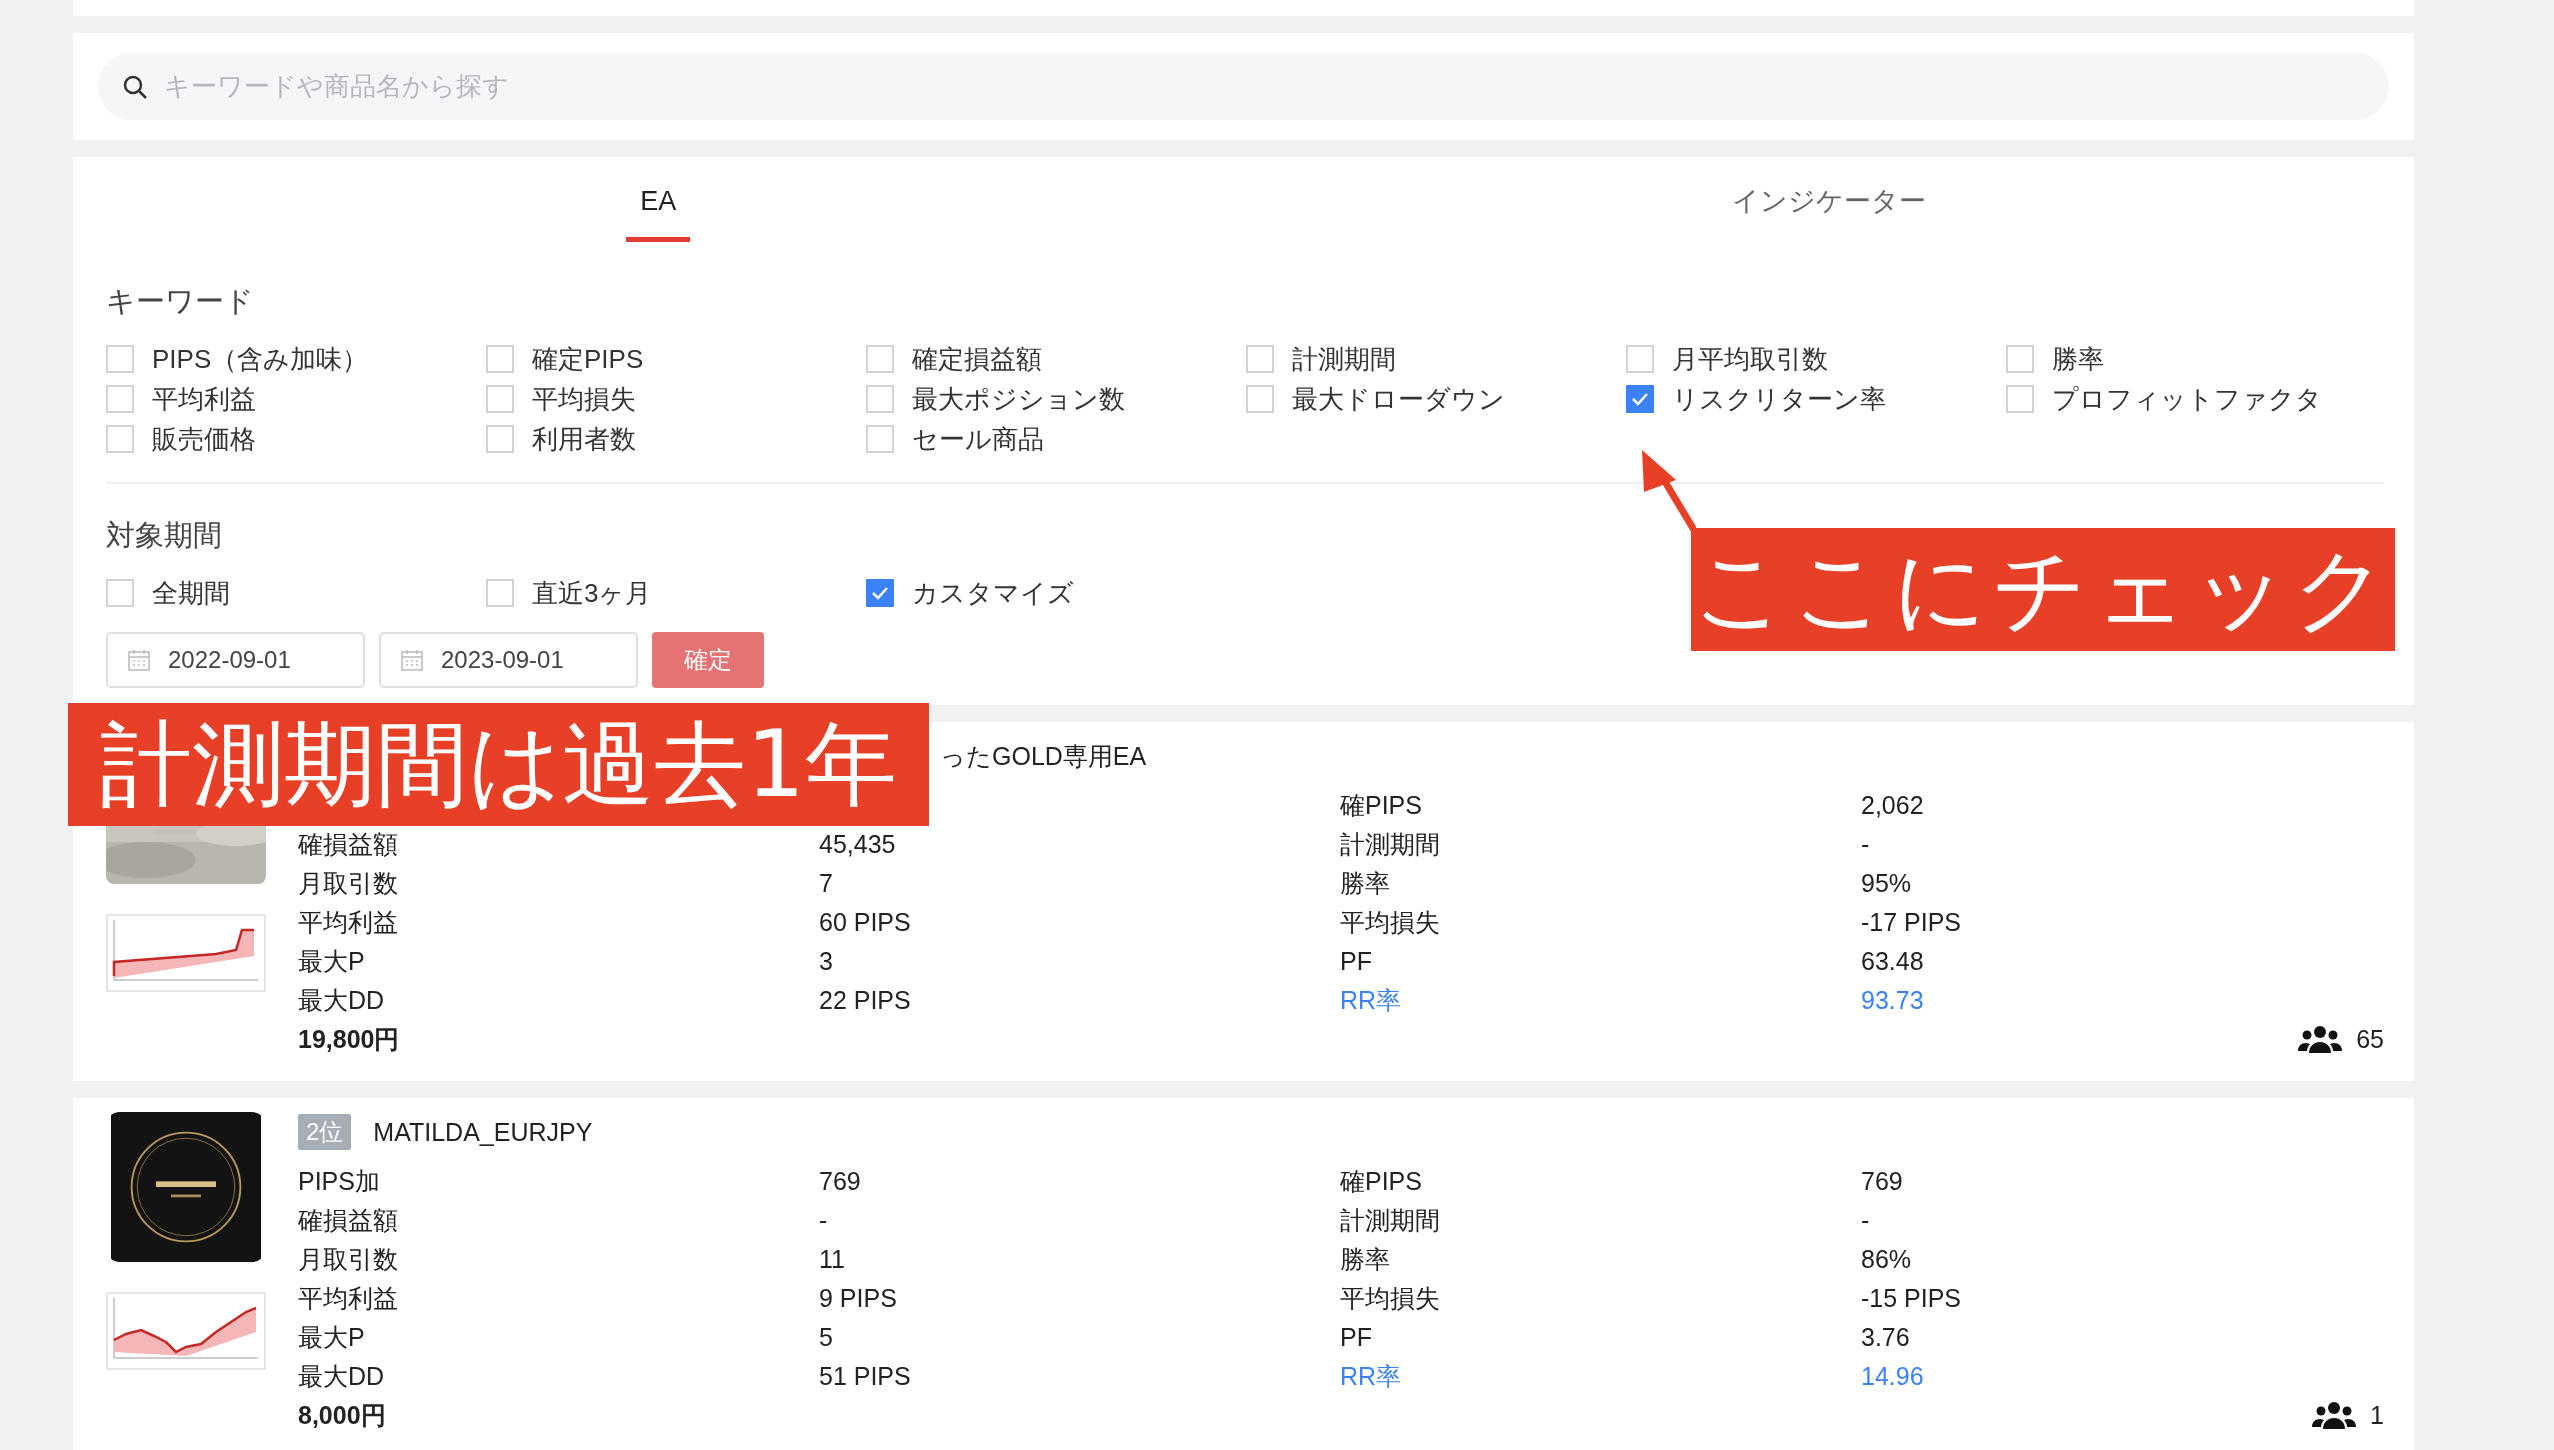 The height and width of the screenshot is (1450, 2554). Describe the element at coordinates (2377, 1415) in the screenshot. I see `user-count: 1` at that location.